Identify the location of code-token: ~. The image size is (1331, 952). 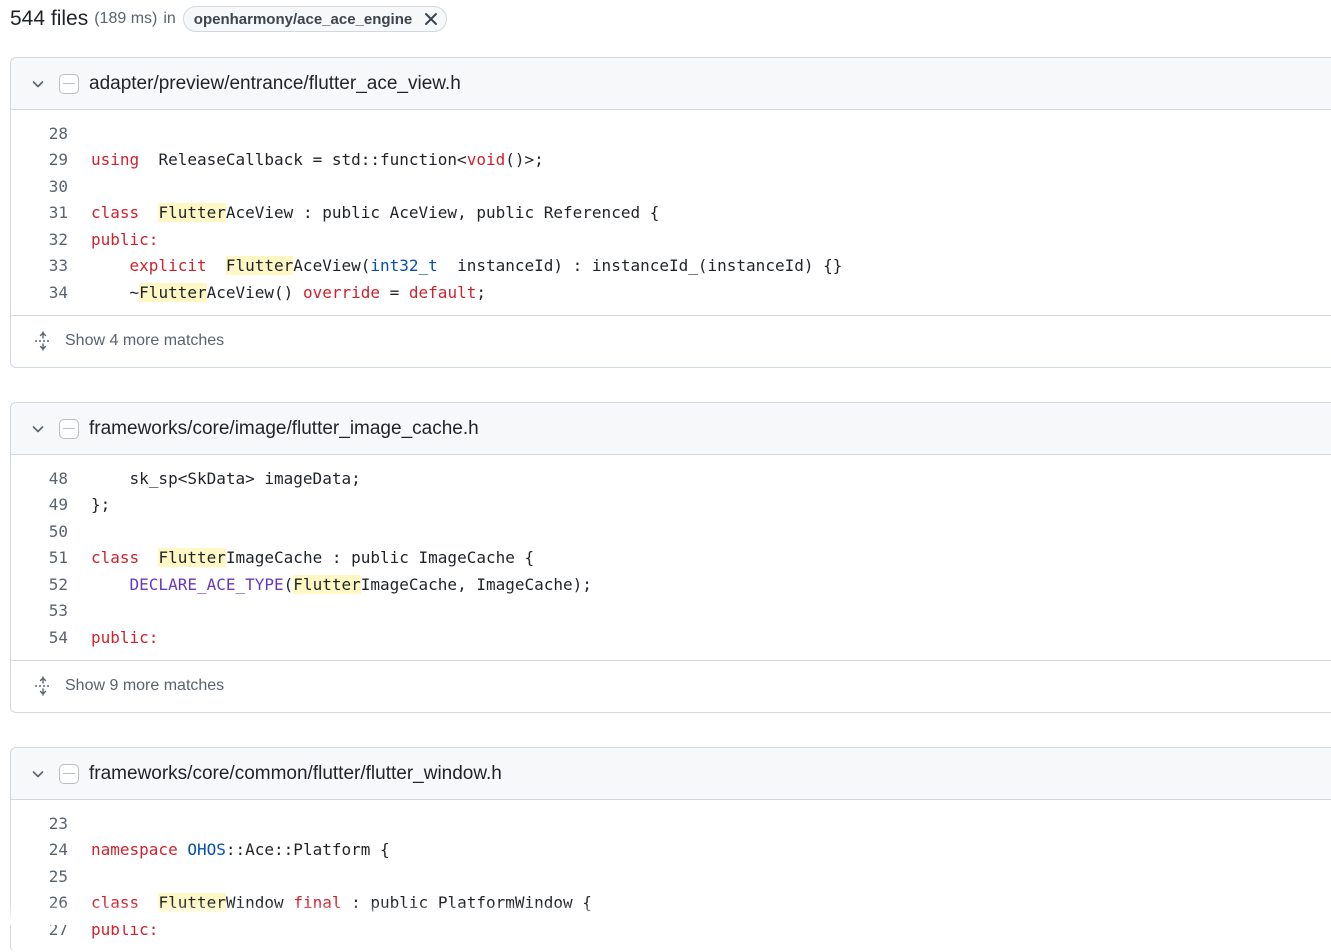
(115, 292).